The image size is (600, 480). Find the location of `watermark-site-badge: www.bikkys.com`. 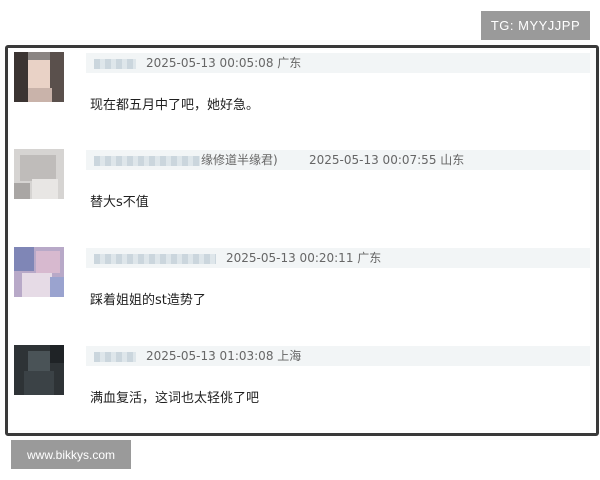

watermark-site-badge: www.bikkys.com is located at coordinates (71, 454).